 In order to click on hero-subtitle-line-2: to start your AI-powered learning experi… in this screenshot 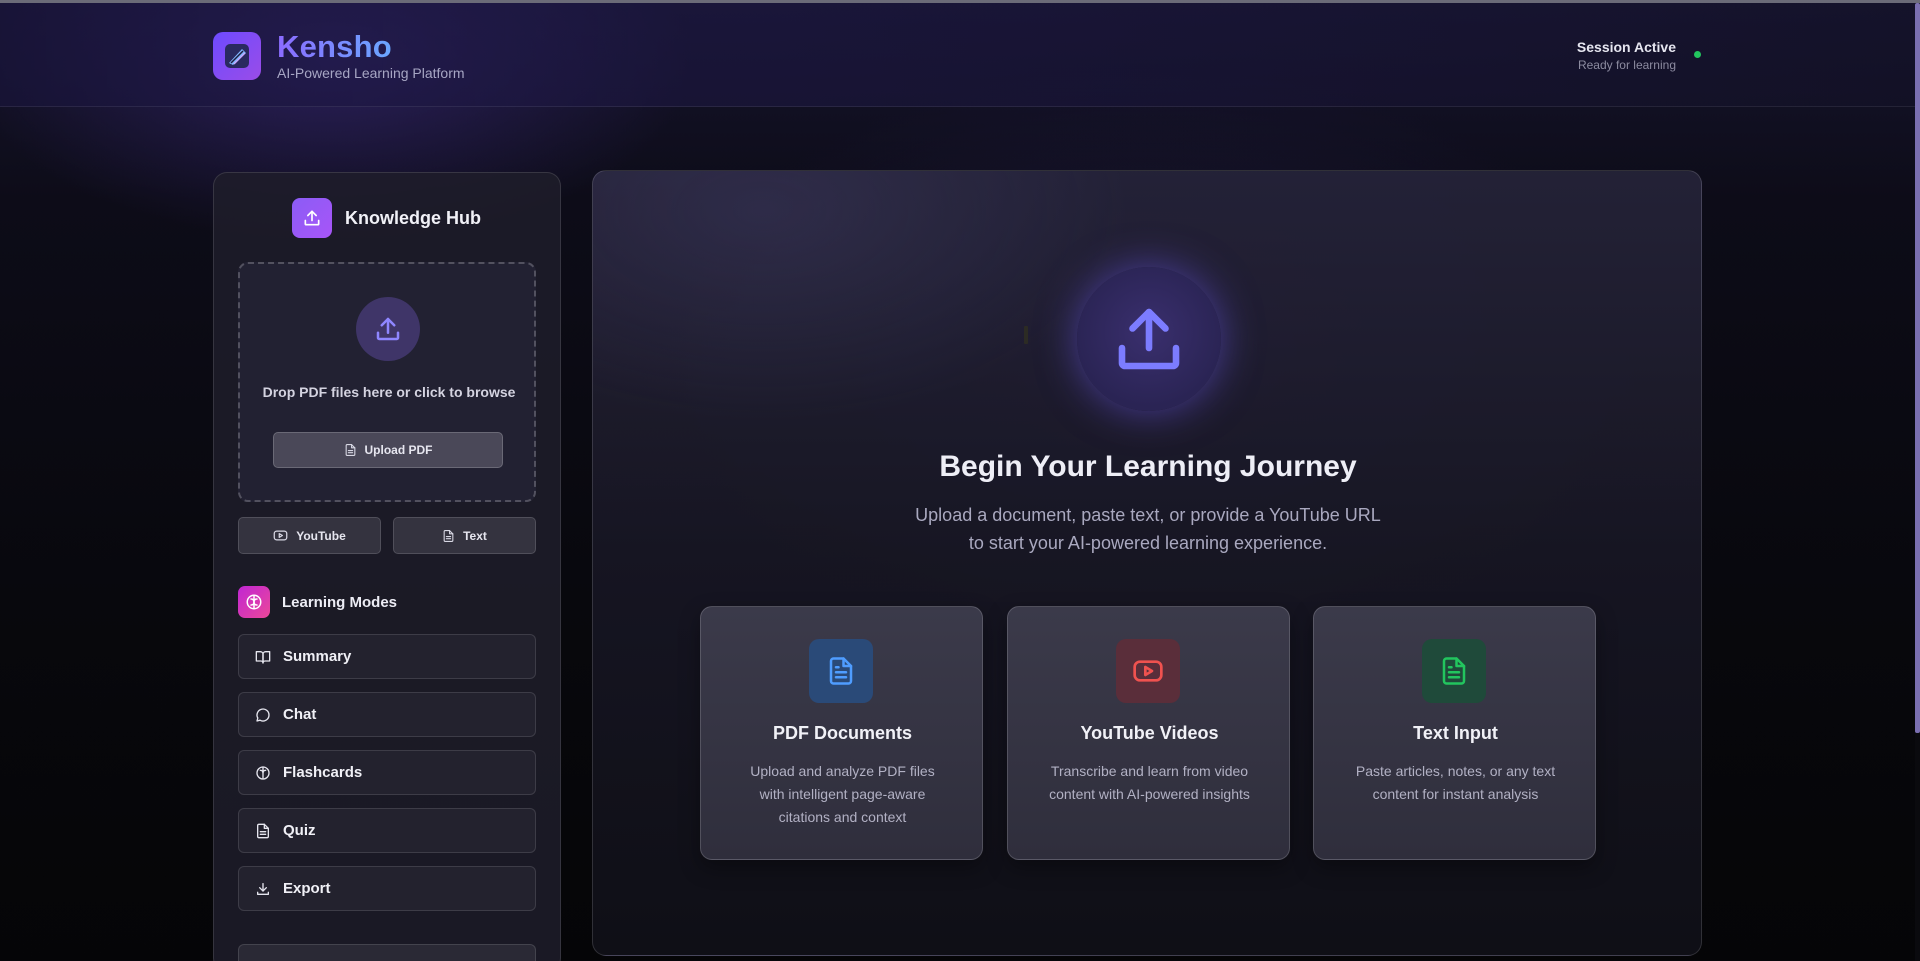, I will do `click(1148, 543)`.